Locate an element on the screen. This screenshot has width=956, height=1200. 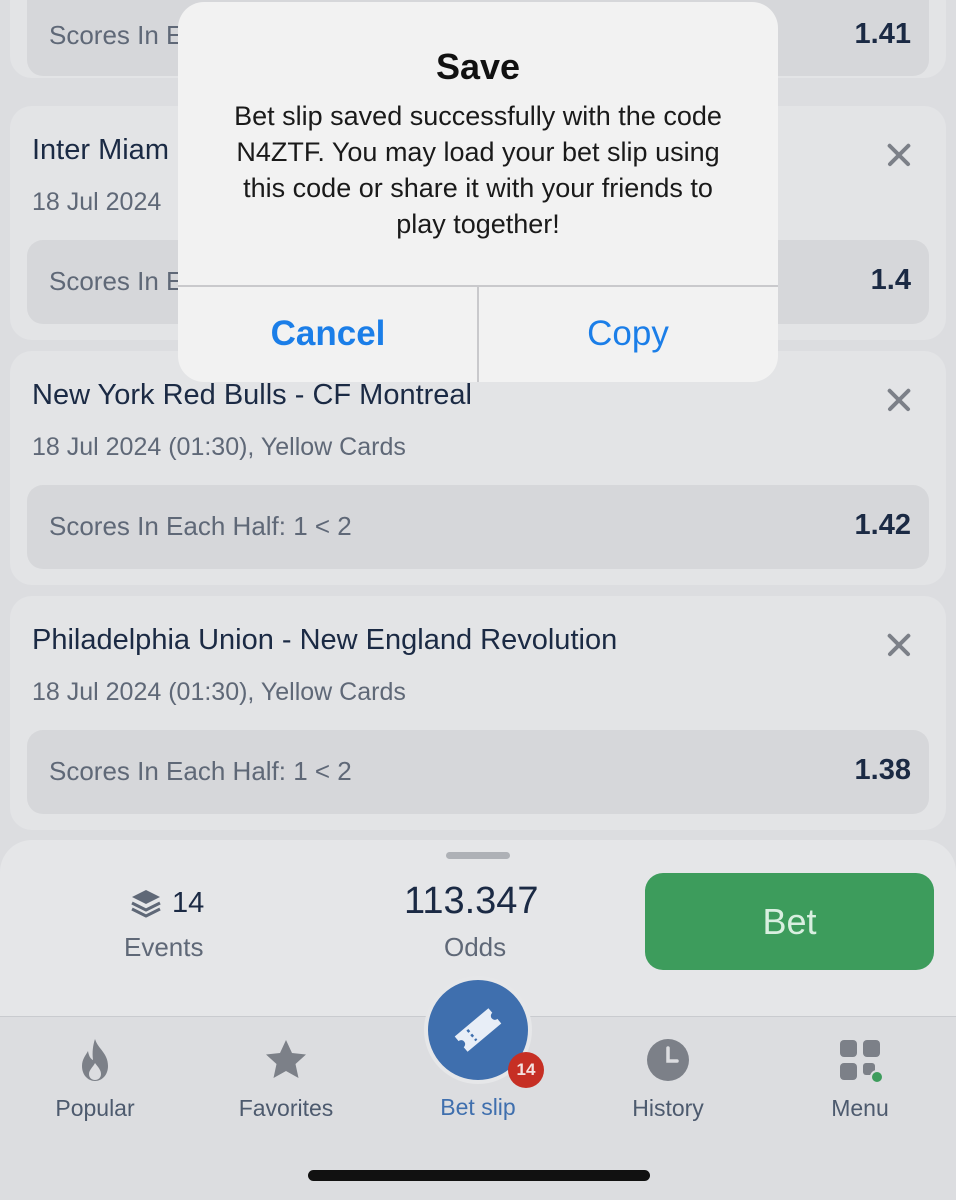
tab-history-label: History is located at coordinates (668, 1108).